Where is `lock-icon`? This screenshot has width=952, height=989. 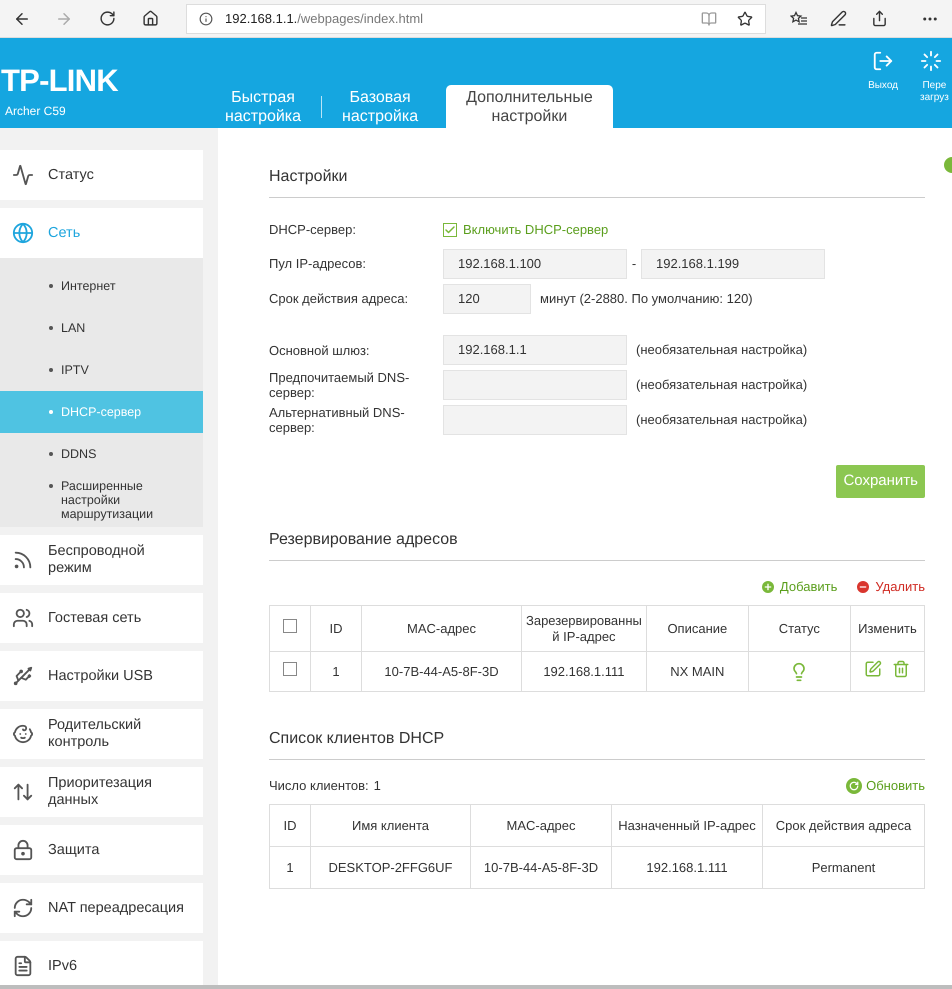 lock-icon is located at coordinates (23, 850).